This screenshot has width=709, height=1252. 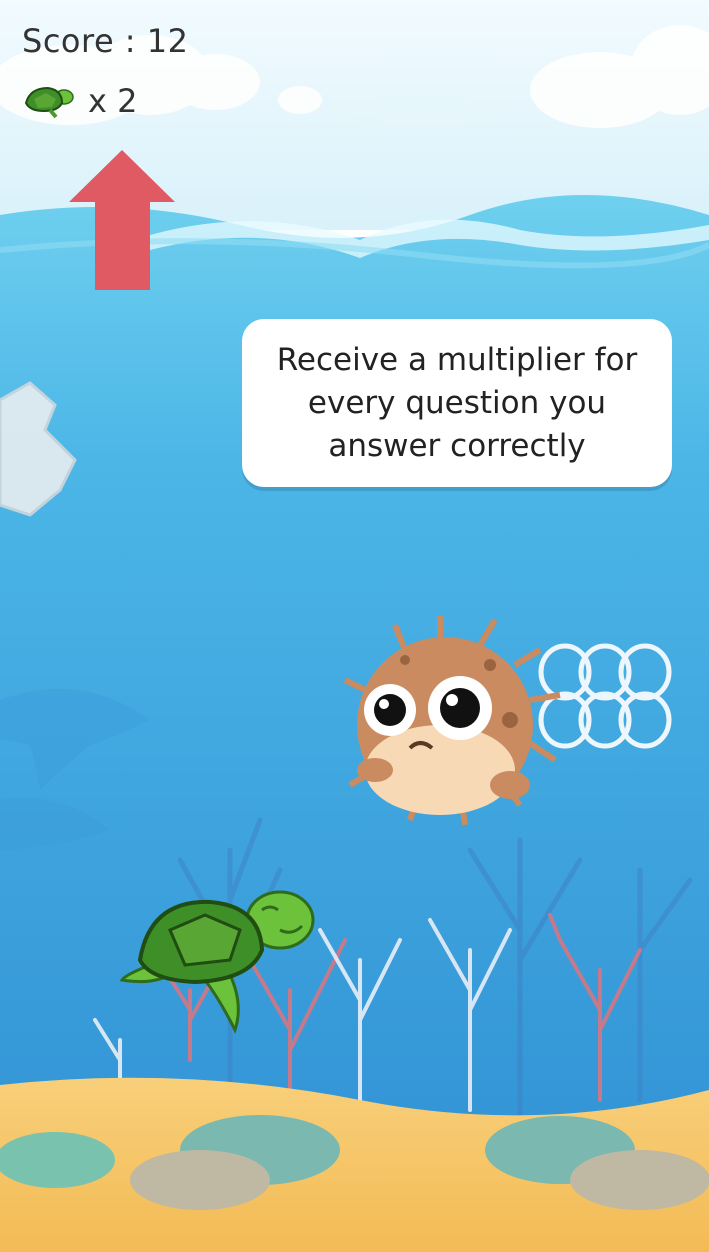 What do you see at coordinates (113, 101) in the screenshot?
I see `lives-count: x 2` at bounding box center [113, 101].